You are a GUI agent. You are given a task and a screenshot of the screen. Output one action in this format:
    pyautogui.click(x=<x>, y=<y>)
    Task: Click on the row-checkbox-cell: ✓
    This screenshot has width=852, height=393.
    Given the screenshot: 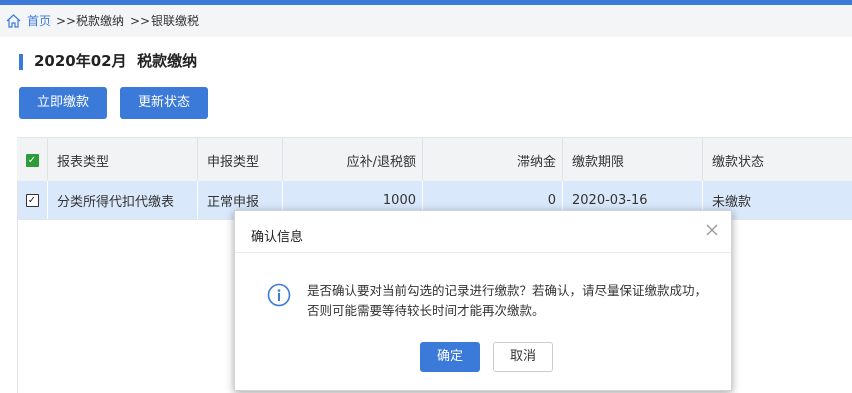 What is the action you would take?
    pyautogui.click(x=32, y=200)
    